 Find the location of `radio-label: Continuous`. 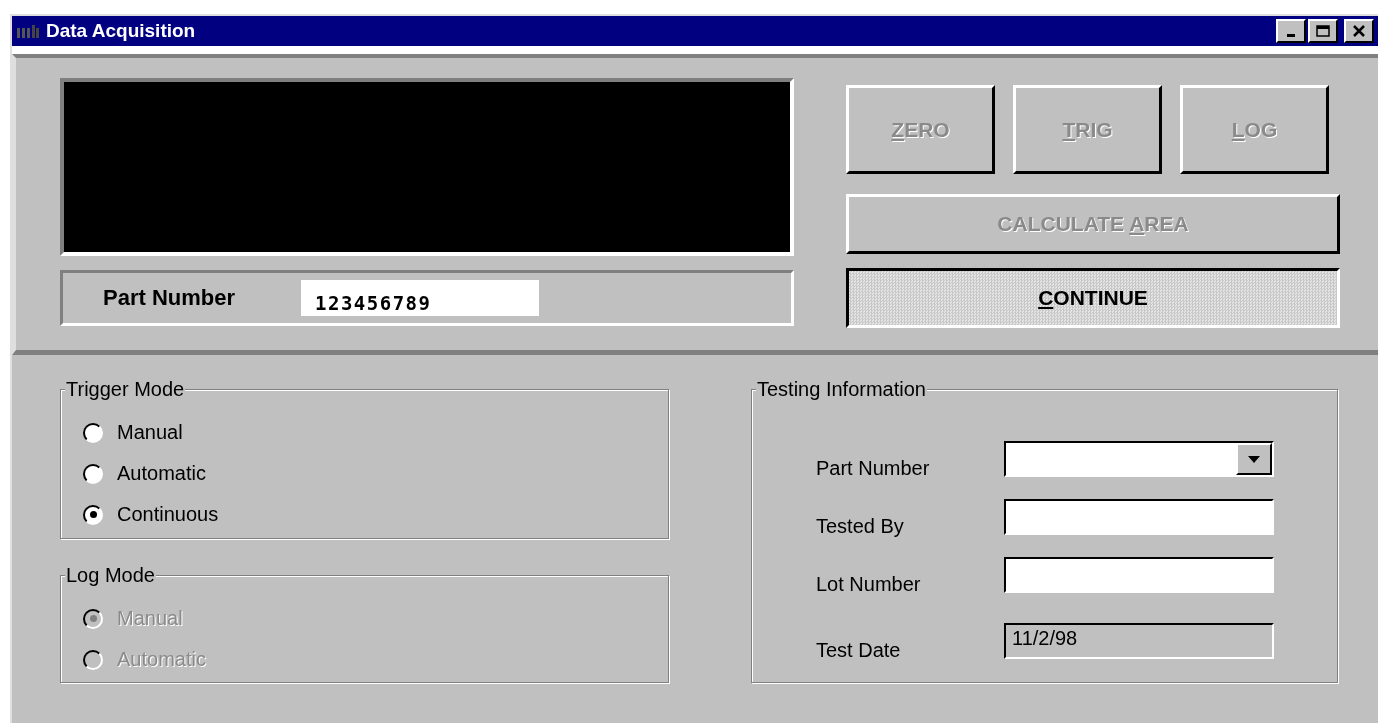

radio-label: Continuous is located at coordinates (168, 514).